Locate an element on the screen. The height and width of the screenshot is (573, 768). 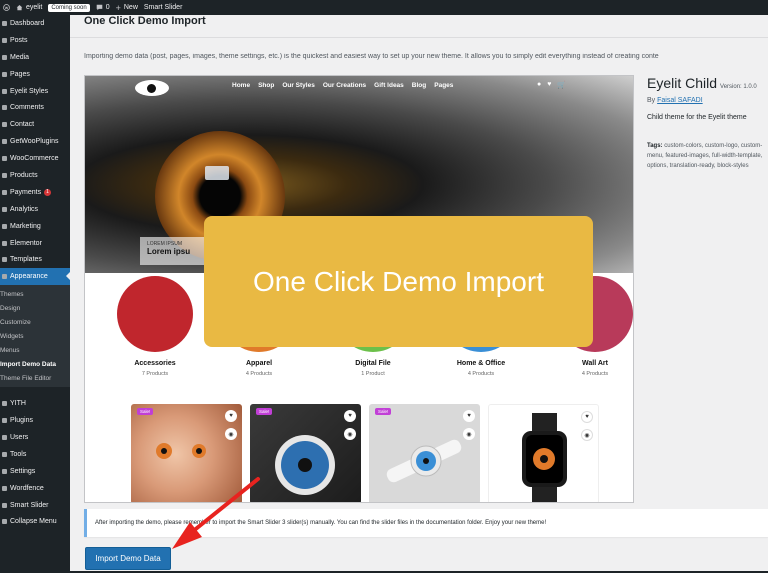
users-icon is located at coordinates (4, 437).